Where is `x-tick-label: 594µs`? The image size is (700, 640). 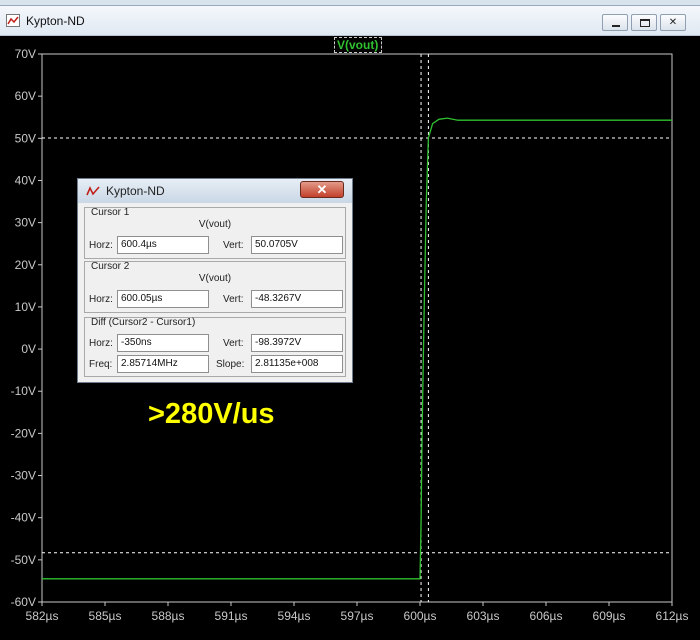 x-tick-label: 594µs is located at coordinates (294, 616).